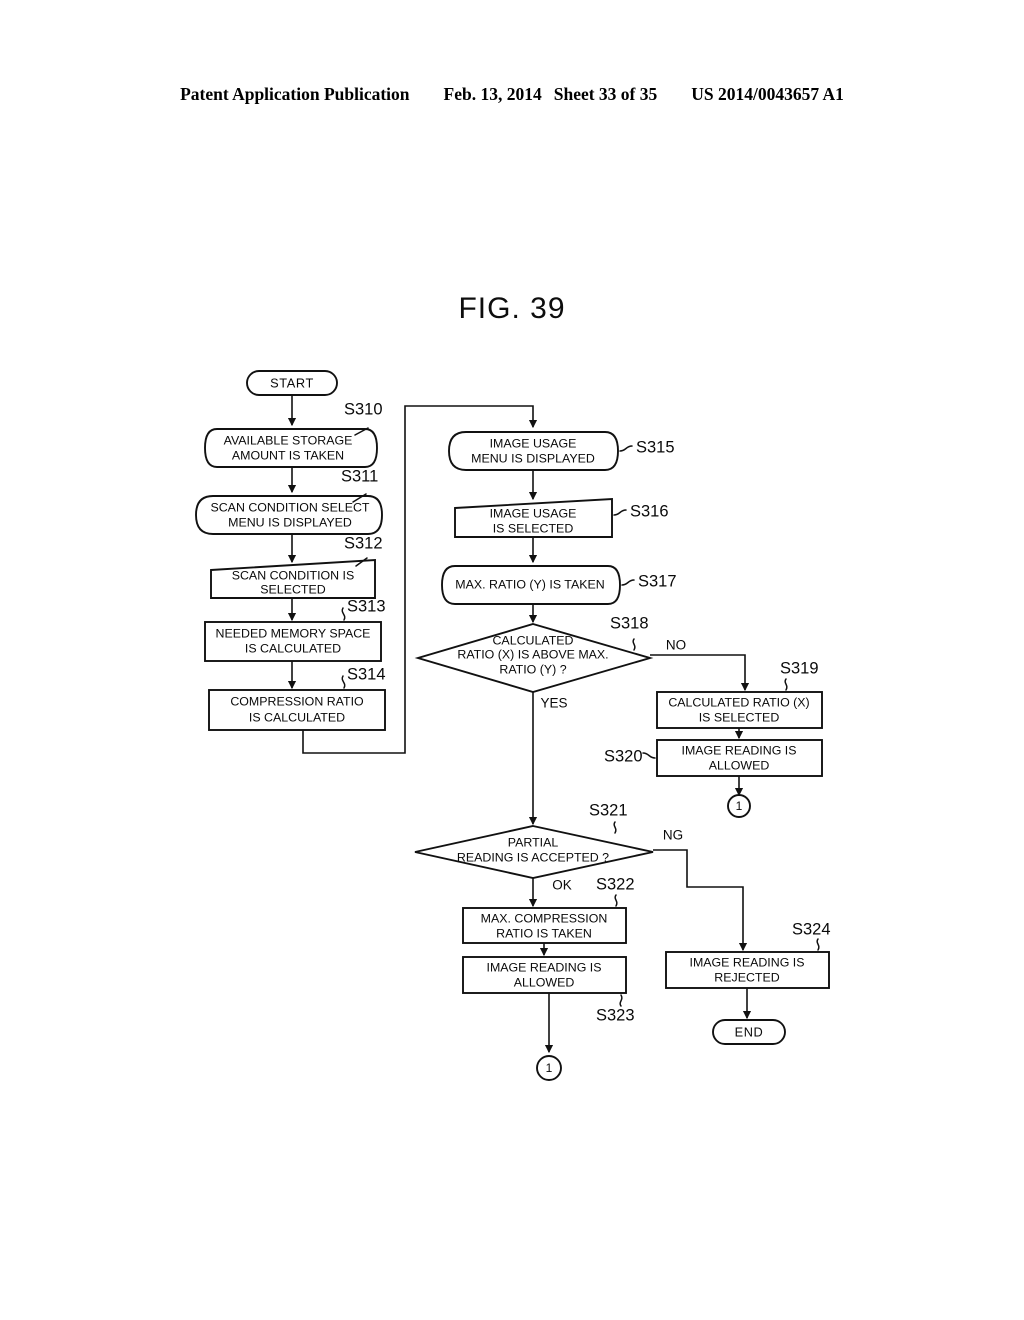 This screenshot has width=1024, height=1320. What do you see at coordinates (532, 654) in the screenshot?
I see `node-s318-line-1: RATIO (X) IS ABOVE MAX.` at bounding box center [532, 654].